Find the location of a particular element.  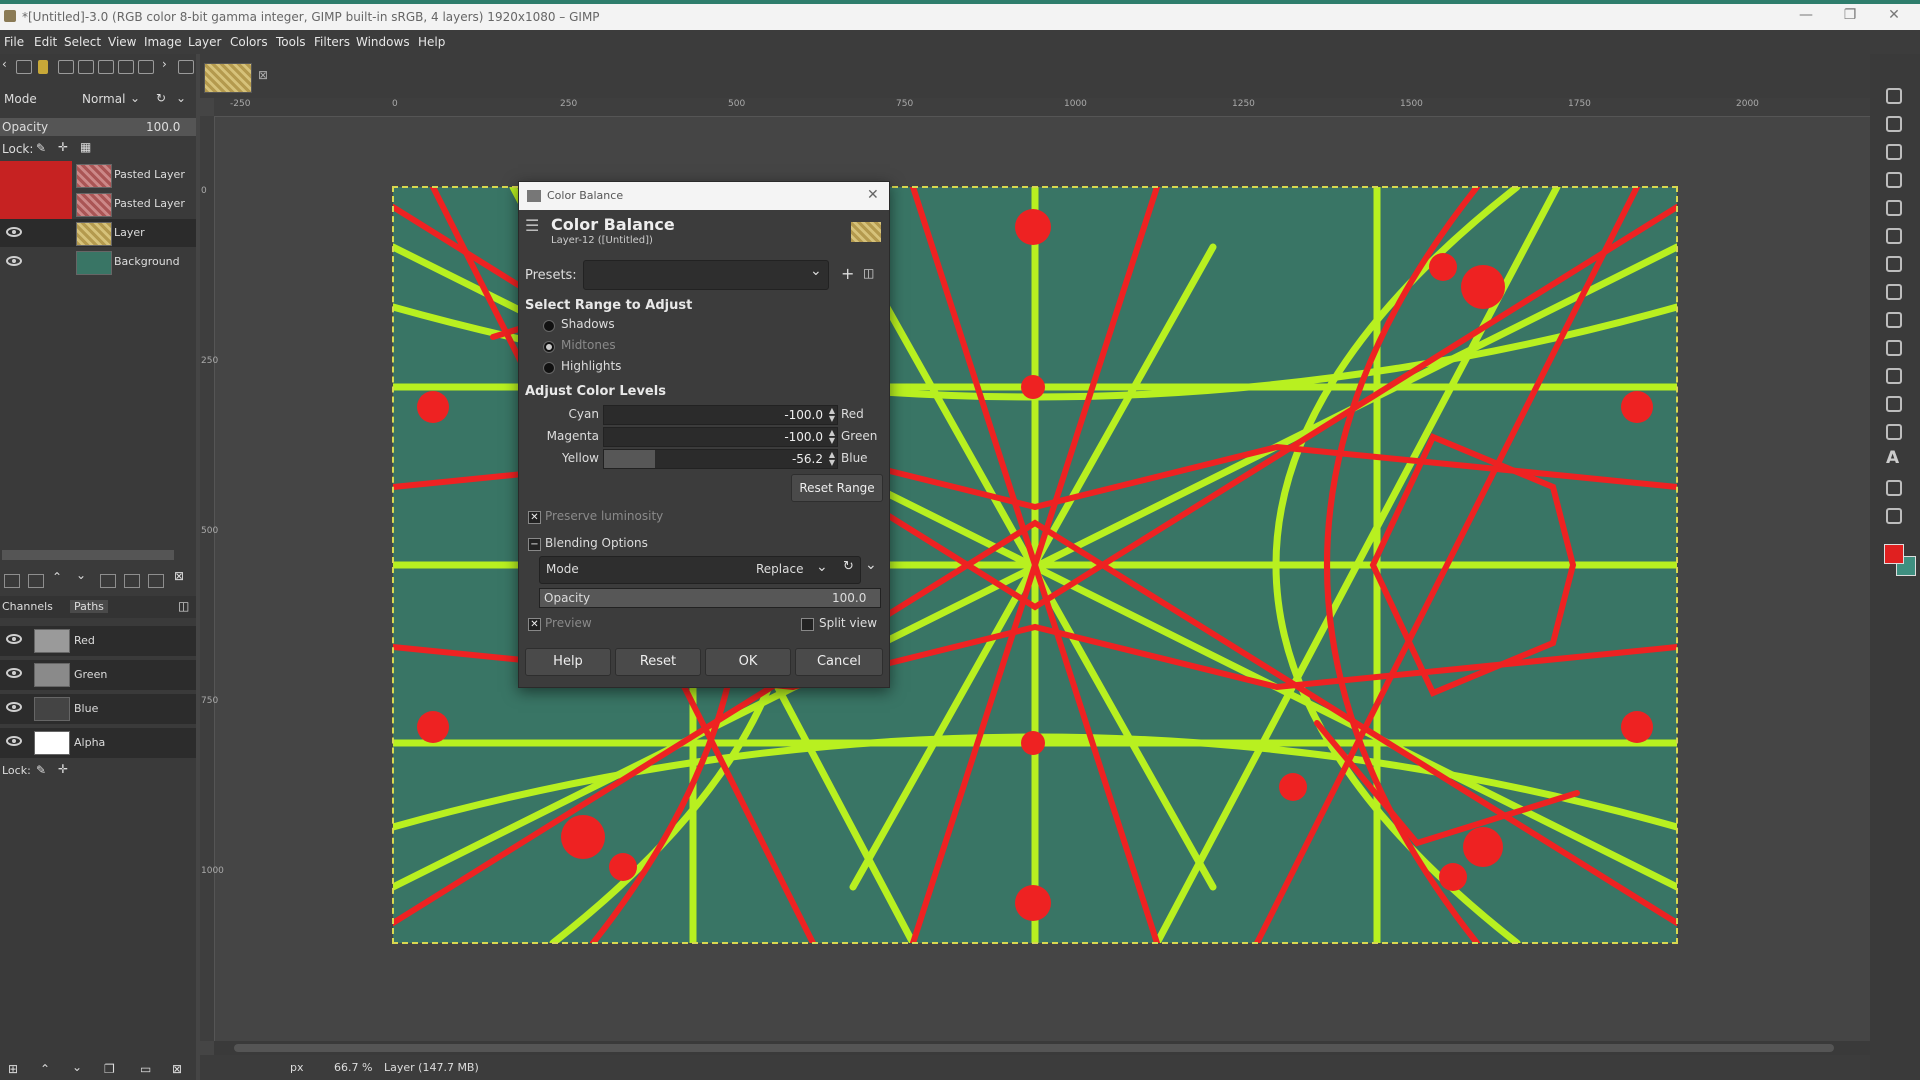

move-tool-icon is located at coordinates (1894, 96).